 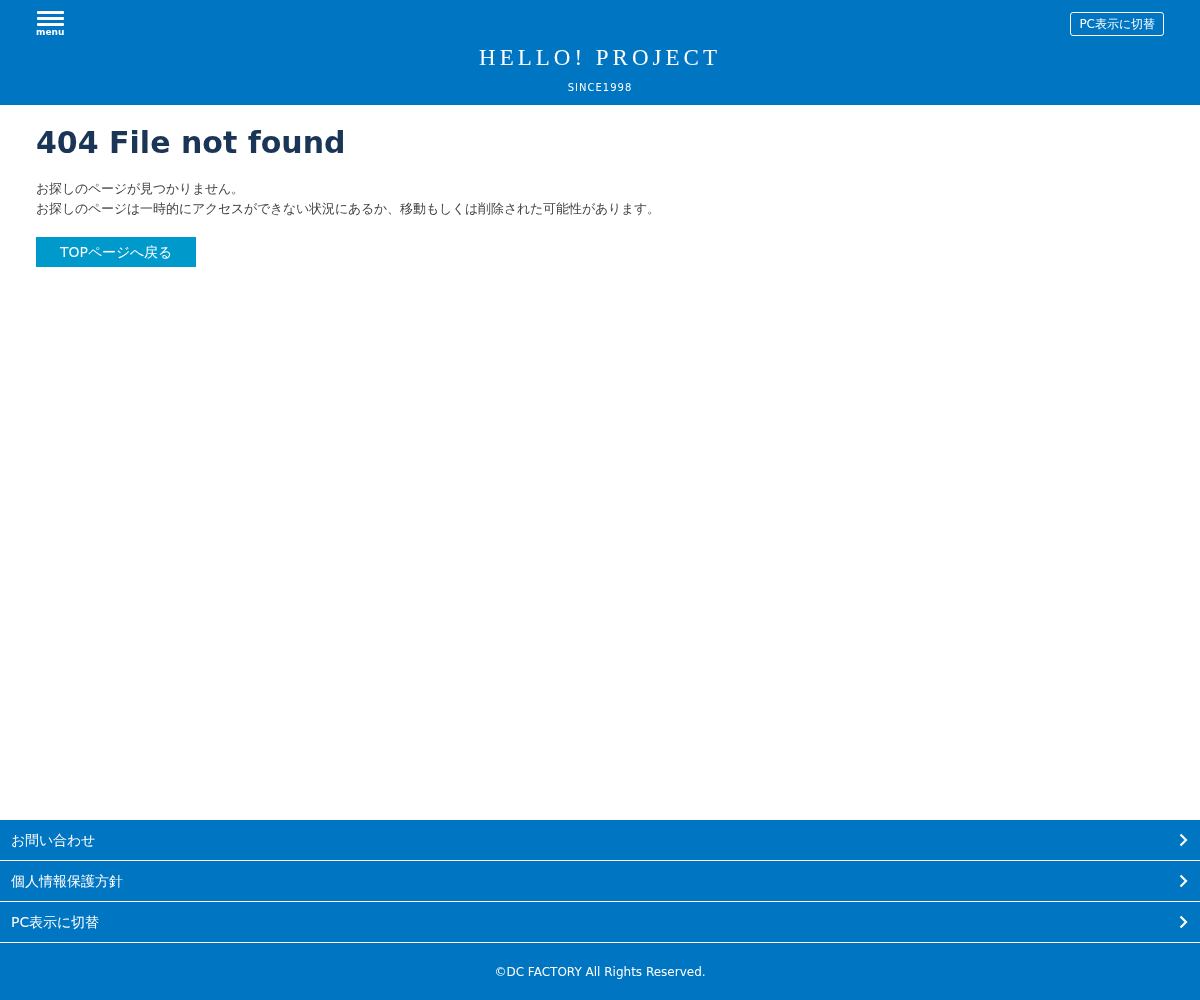 I want to click on message-text: お探しのページが見つかりません。, so click(x=140, y=189).